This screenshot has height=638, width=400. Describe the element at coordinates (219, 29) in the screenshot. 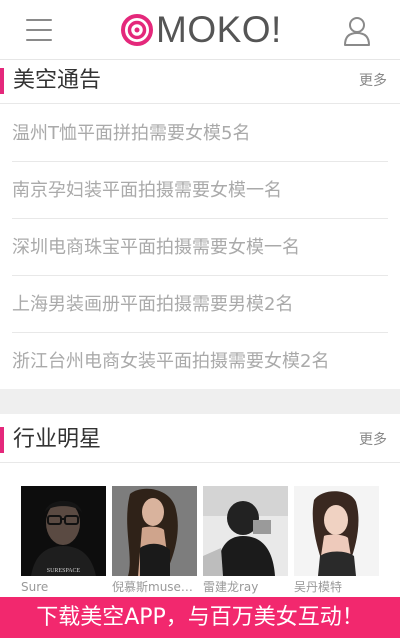

I see `logo-text: MOKO!` at that location.